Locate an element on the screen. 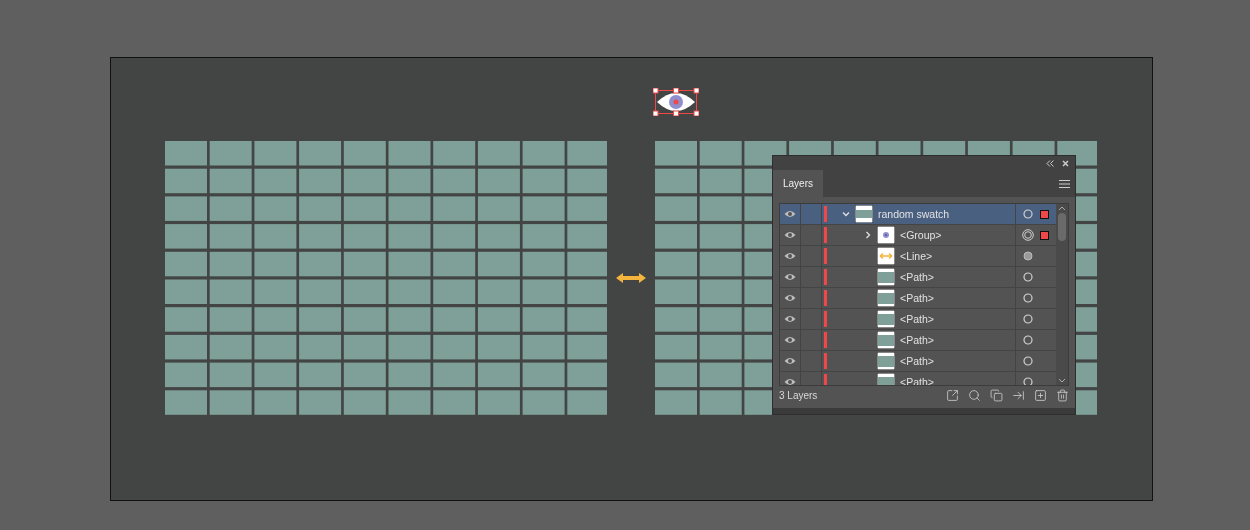  scroll-down-icon is located at coordinates (1062, 380).